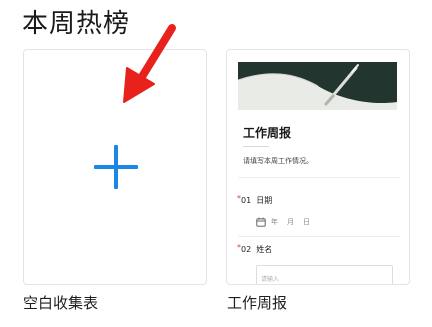  I want to click on question-title: 日期, so click(264, 200).